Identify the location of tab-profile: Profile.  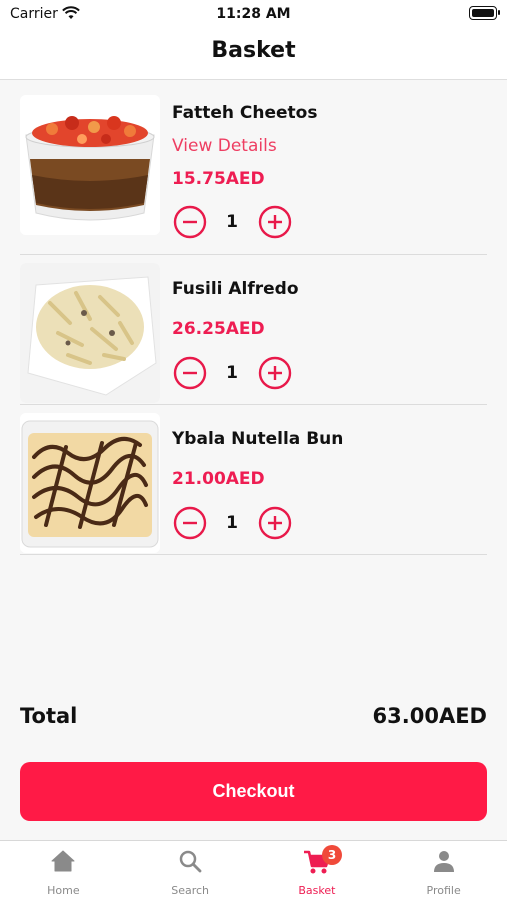
(443, 870).